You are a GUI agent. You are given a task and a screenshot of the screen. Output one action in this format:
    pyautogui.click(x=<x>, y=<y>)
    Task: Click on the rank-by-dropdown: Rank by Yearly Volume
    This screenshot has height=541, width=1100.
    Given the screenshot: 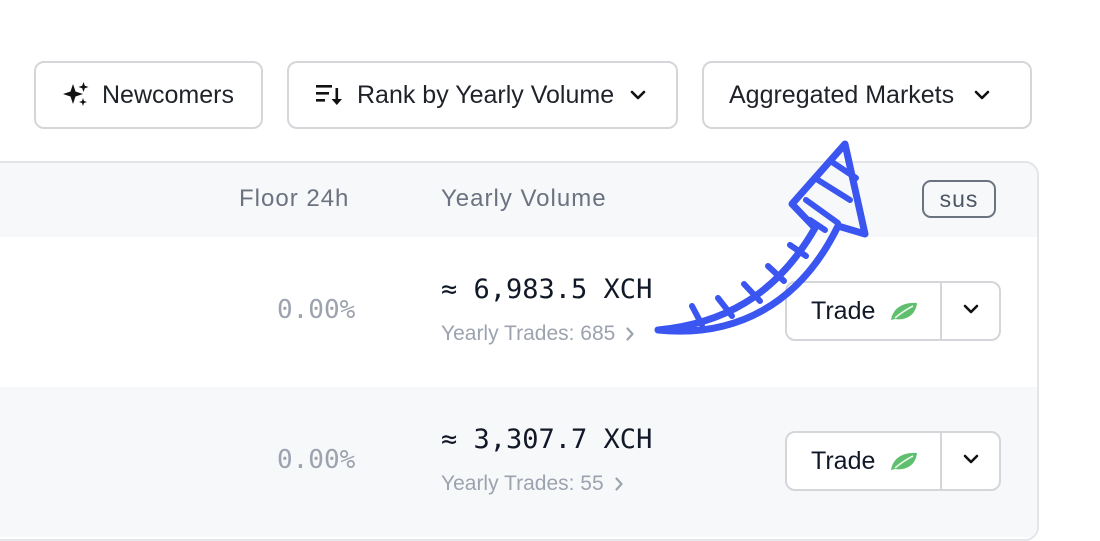 What is the action you would take?
    pyautogui.click(x=482, y=95)
    